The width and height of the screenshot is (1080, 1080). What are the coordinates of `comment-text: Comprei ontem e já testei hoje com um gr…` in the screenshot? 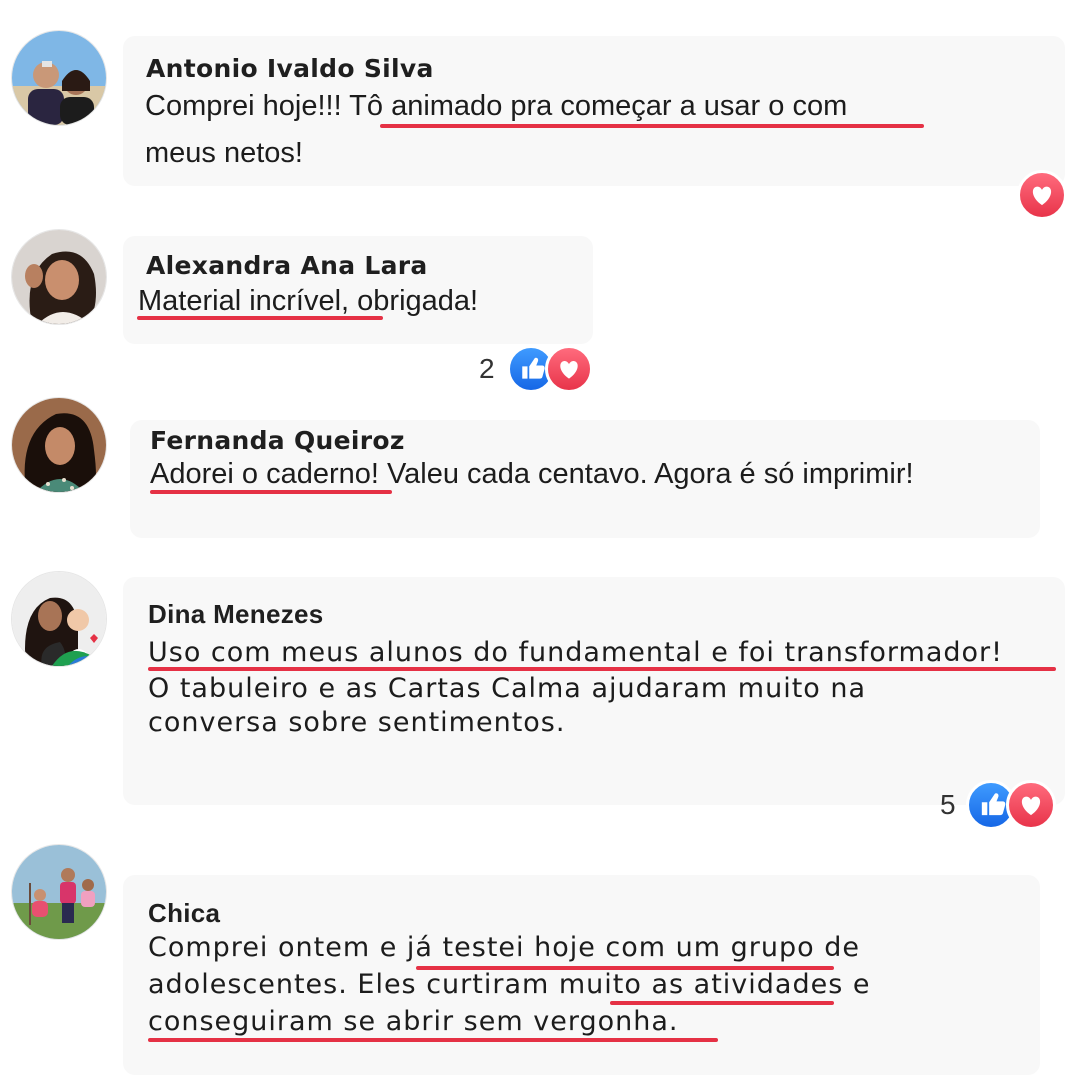 It's located at (504, 947).